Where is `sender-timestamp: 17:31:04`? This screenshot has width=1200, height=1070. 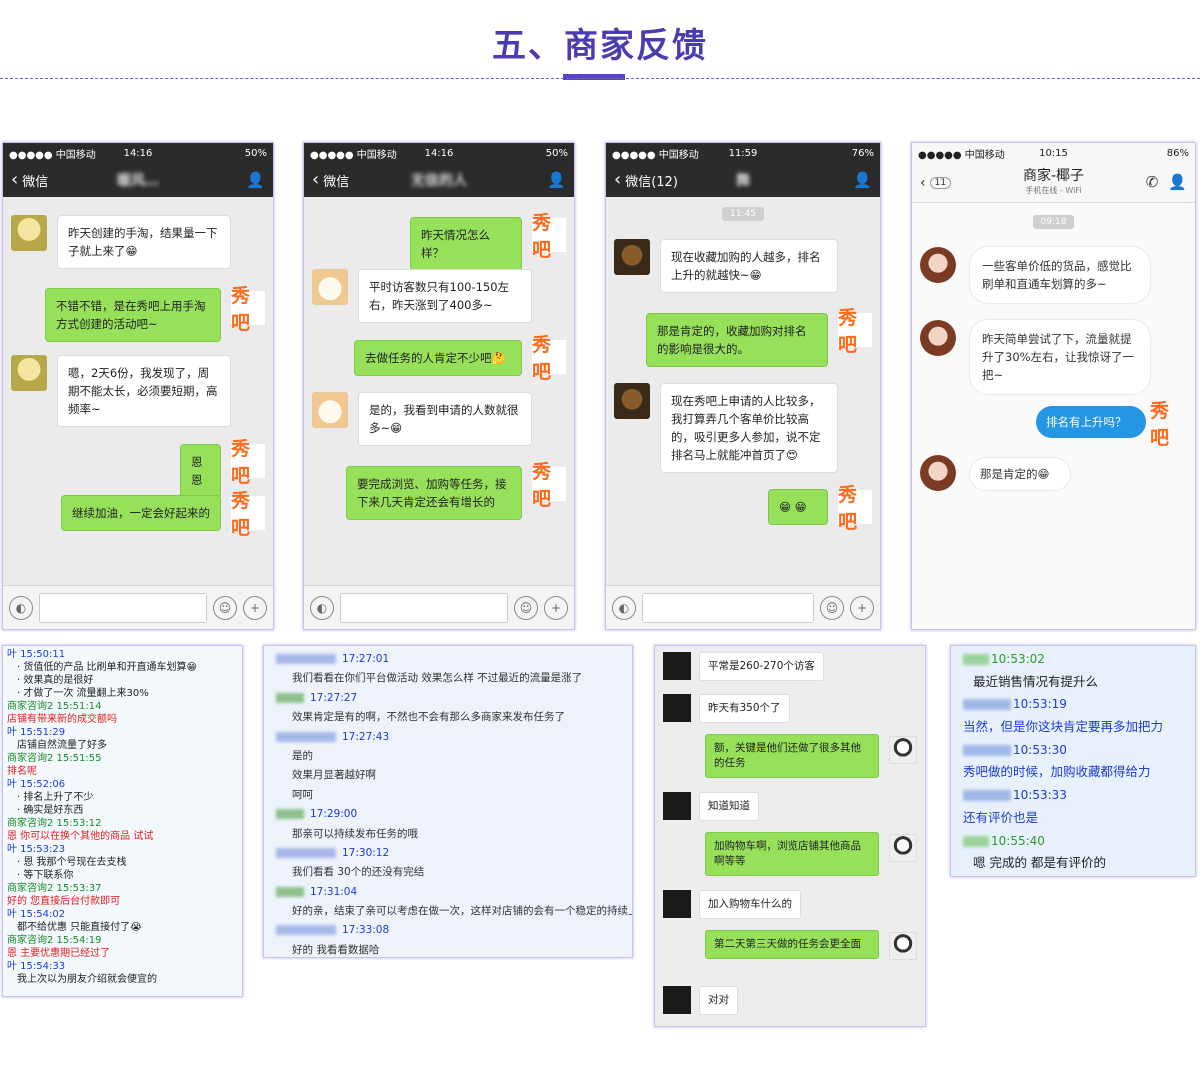
sender-timestamp: 17:31:04 is located at coordinates (448, 892).